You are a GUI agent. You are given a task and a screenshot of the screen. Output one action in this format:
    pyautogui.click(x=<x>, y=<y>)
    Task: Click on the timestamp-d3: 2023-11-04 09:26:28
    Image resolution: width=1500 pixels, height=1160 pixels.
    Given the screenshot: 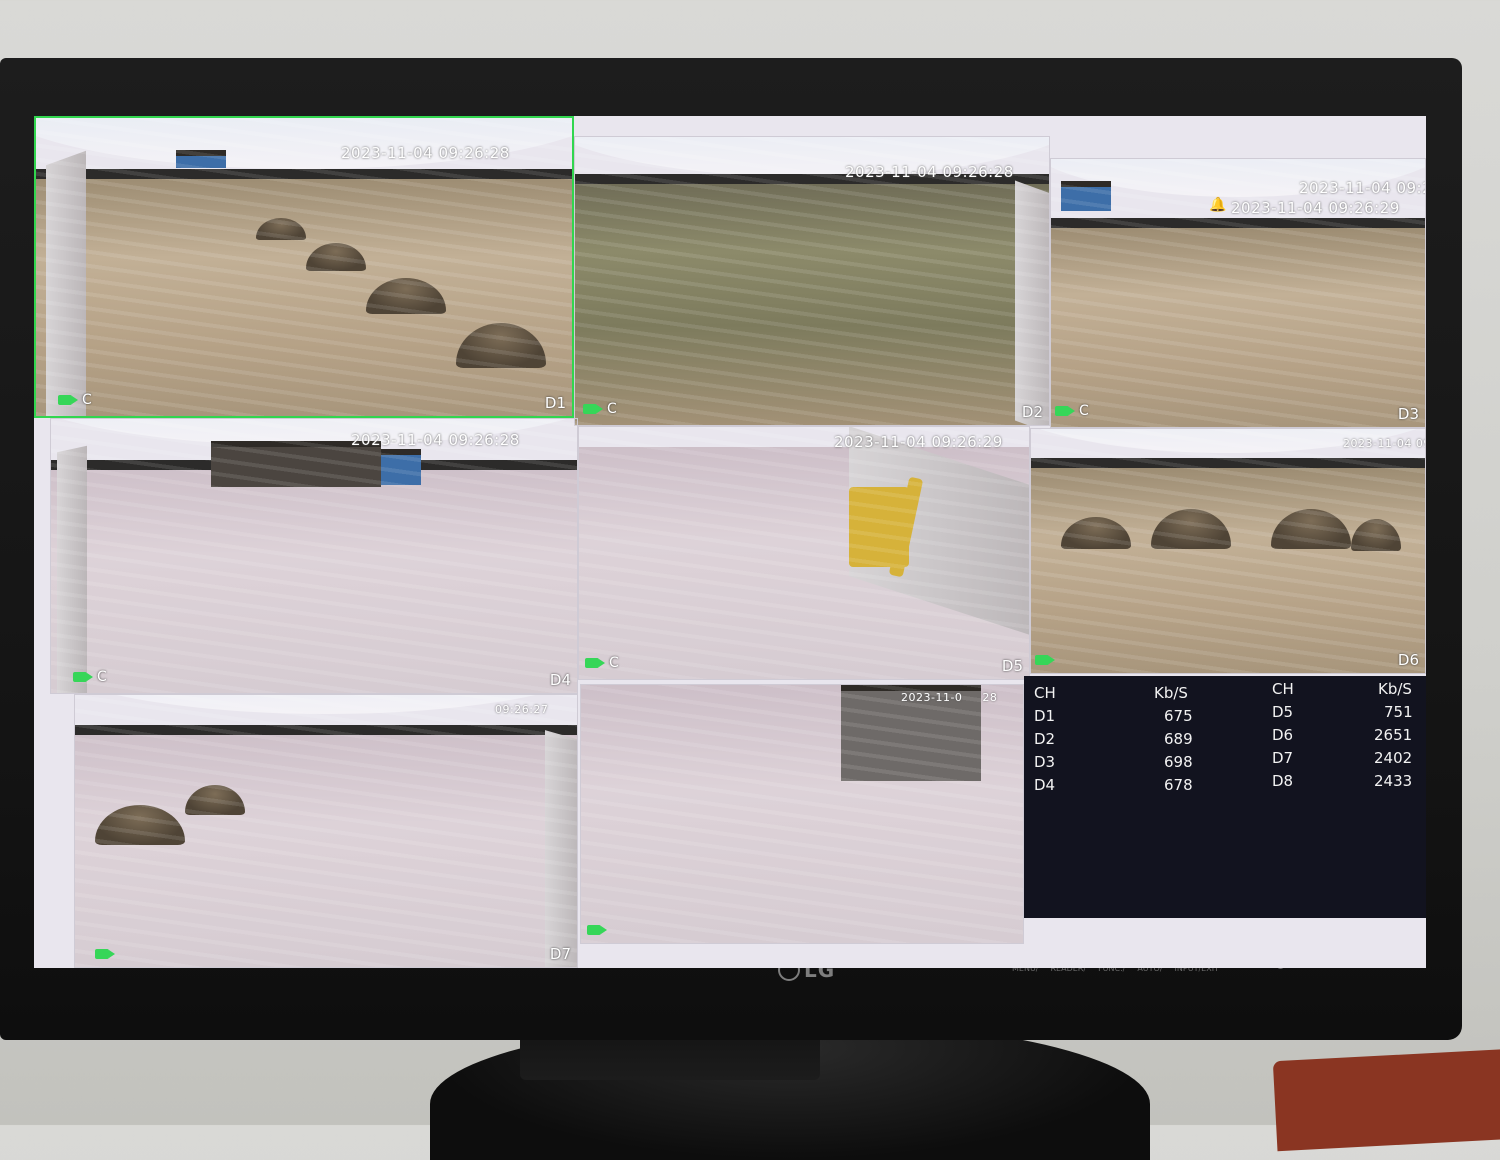 What is the action you would take?
    pyautogui.click(x=1362, y=188)
    